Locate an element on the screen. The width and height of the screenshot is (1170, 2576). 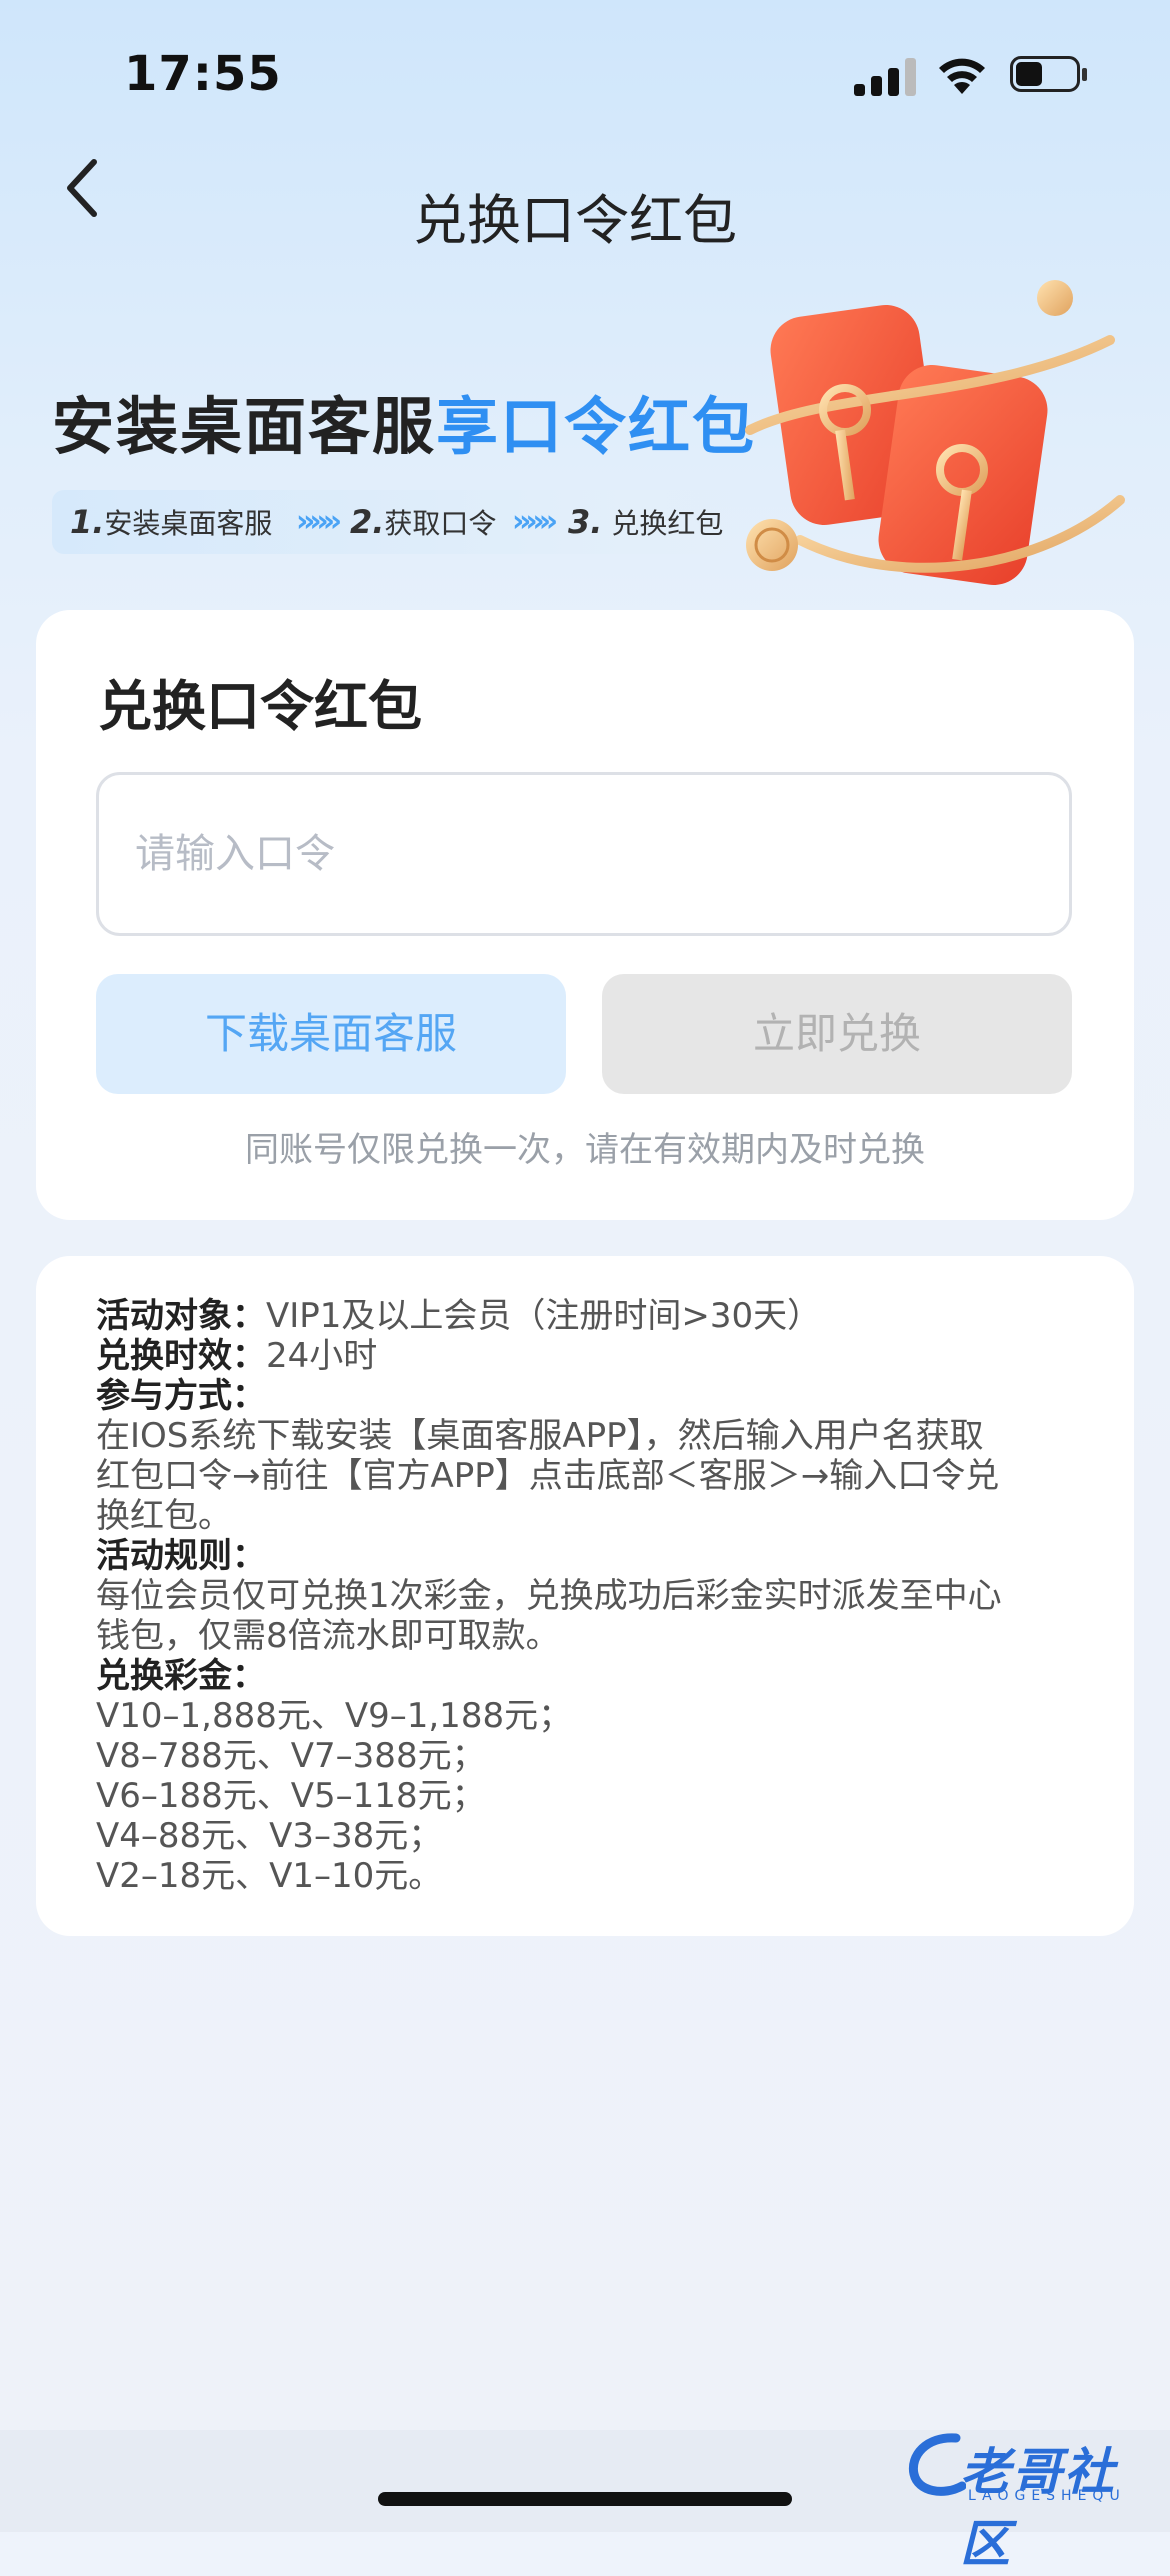
wifi-icon is located at coordinates (962, 76).